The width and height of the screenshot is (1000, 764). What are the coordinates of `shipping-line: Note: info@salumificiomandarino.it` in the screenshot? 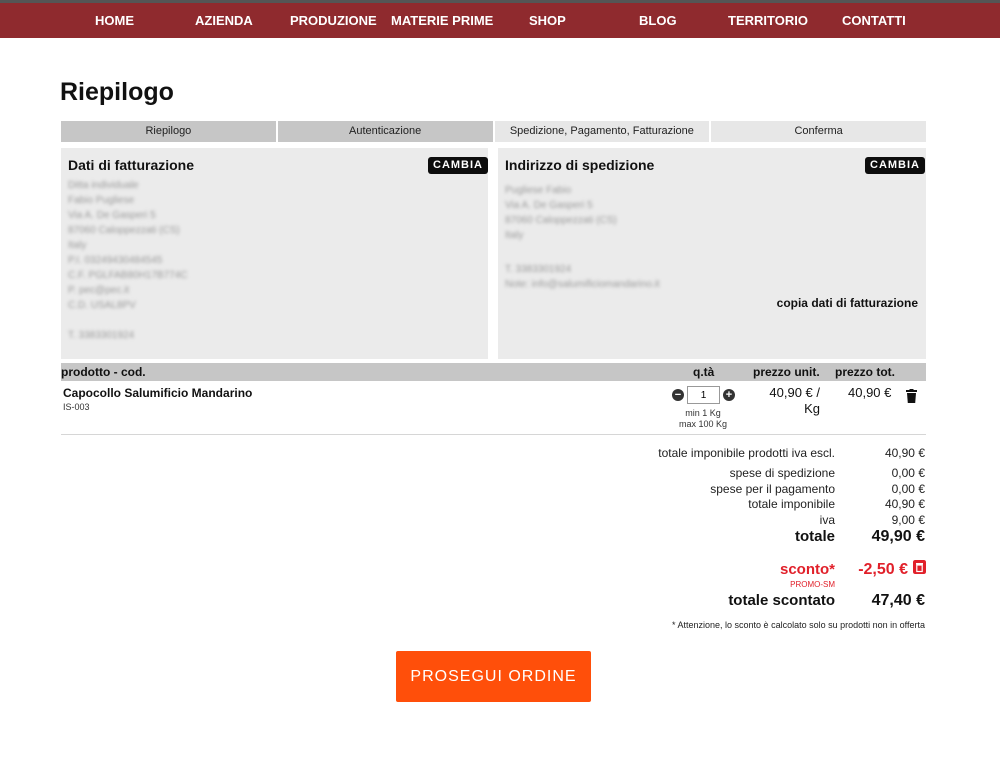 It's located at (582, 284).